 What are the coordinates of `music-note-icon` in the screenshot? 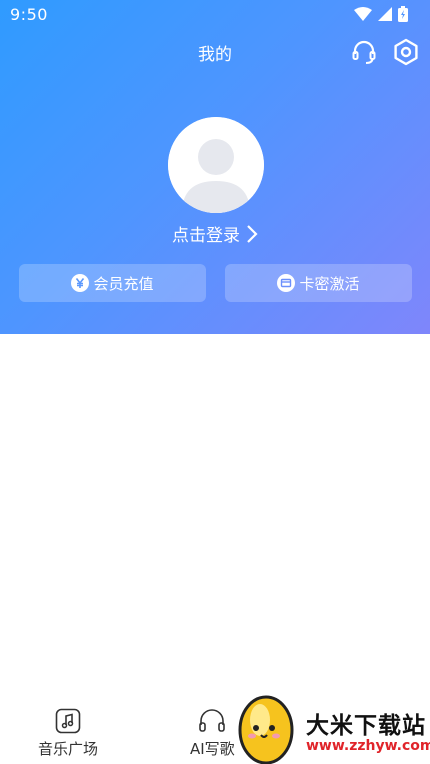 It's located at (68, 721).